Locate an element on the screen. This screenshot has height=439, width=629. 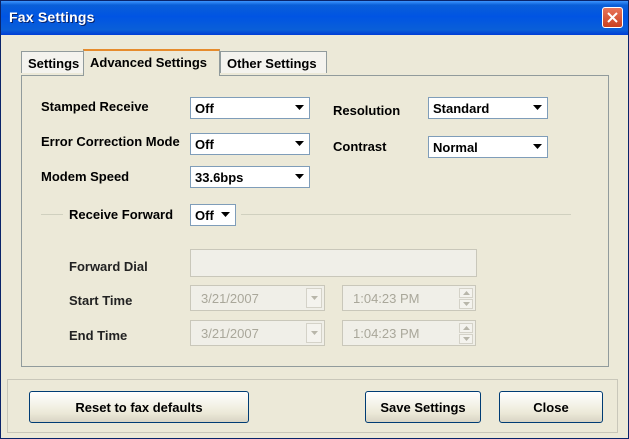
end-time-spinner: 1:04:23 PM is located at coordinates (409, 333).